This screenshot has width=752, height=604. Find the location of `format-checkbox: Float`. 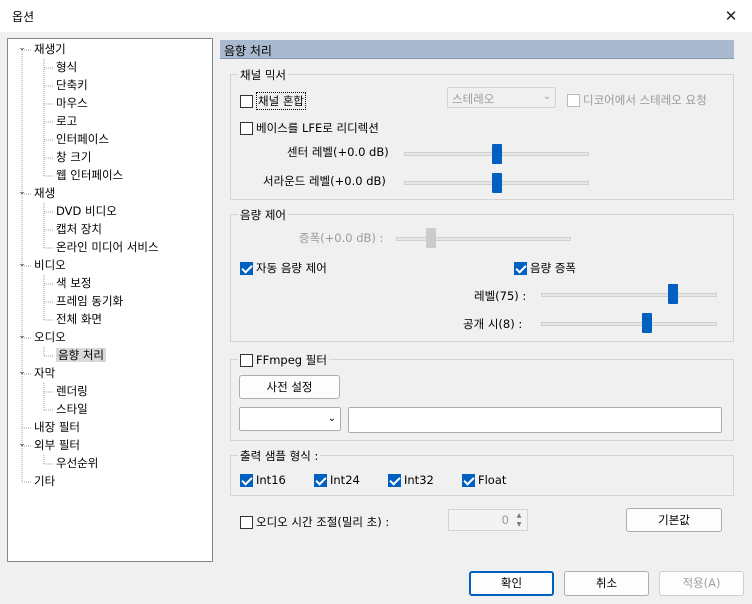

format-checkbox: Float is located at coordinates (484, 480).